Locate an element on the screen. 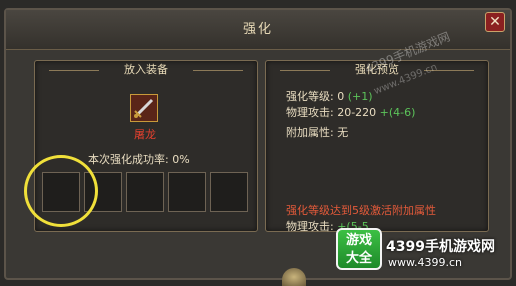 The height and width of the screenshot is (286, 516). physical-attack-bonus: +(4-6) is located at coordinates (397, 112).